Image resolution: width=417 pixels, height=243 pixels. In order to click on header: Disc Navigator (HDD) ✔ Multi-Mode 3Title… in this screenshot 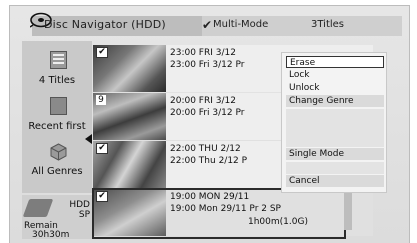, I will do `click(209, 24)`.